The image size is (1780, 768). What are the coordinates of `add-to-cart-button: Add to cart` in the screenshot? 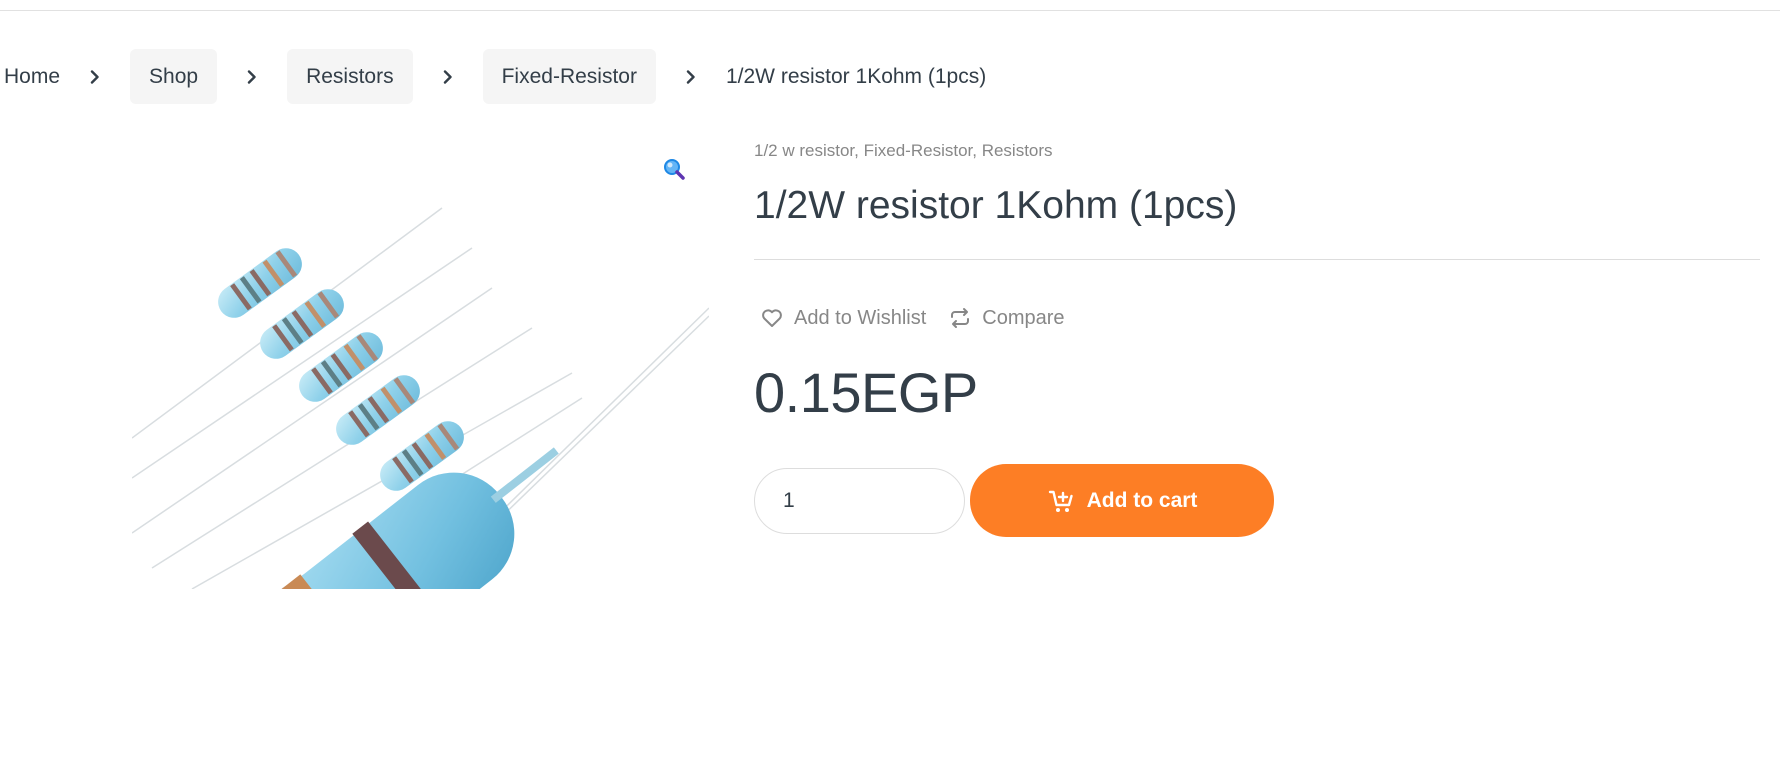 It's located at (1122, 500).